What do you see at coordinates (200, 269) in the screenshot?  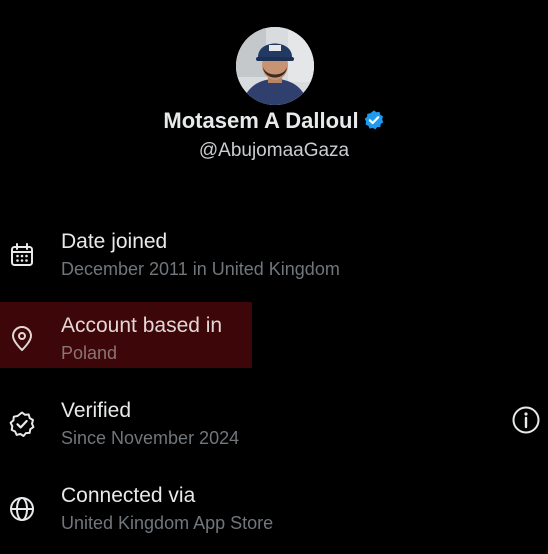 I see `row-subtitle: December 2011 in United Kingdom` at bounding box center [200, 269].